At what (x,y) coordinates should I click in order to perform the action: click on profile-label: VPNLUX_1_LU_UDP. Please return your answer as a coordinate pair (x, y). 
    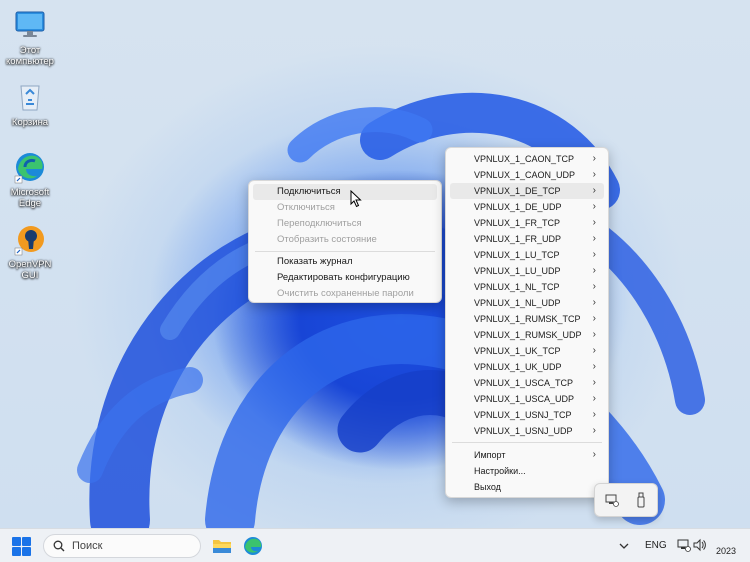
    Looking at the image, I should click on (517, 271).